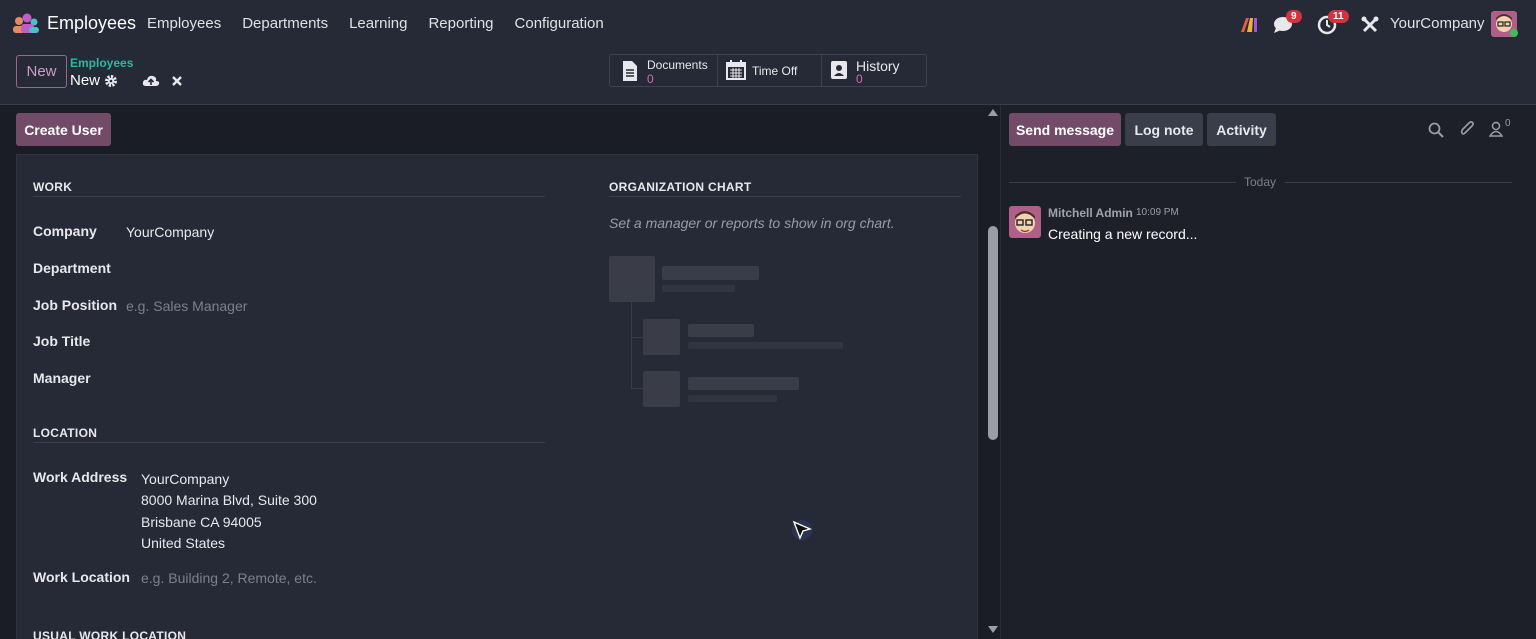 This screenshot has height=639, width=1536. What do you see at coordinates (326, 269) in the screenshot?
I see `department-field` at bounding box center [326, 269].